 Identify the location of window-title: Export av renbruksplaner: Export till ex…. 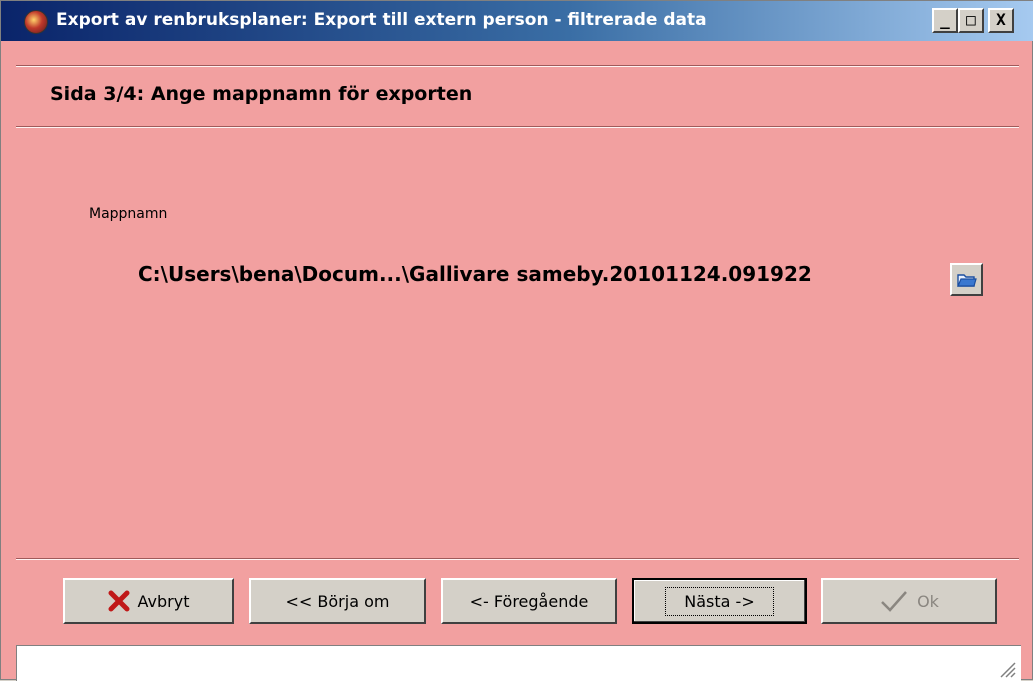
(381, 20).